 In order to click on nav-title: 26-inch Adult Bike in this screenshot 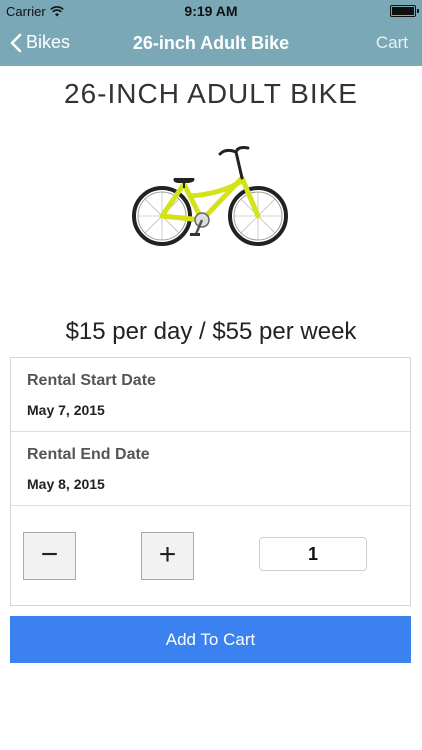, I will do `click(211, 43)`.